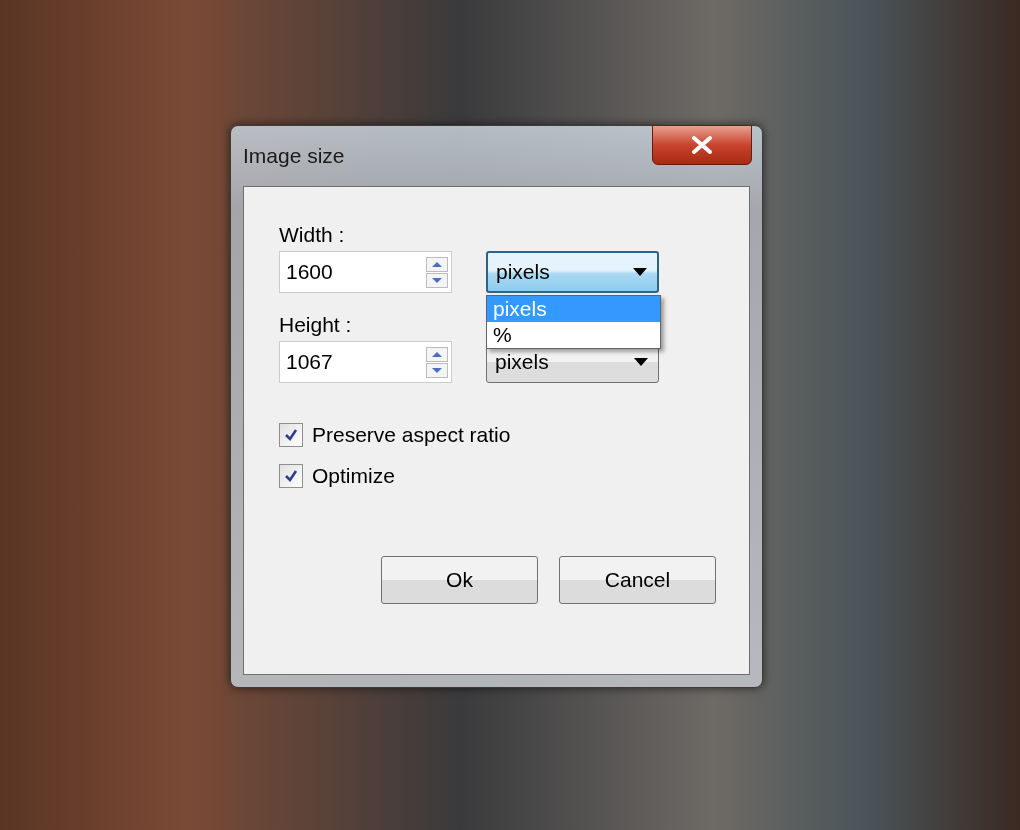 Image resolution: width=1020 pixels, height=830 pixels. What do you see at coordinates (365, 362) in the screenshot?
I see `number-field: 1067` at bounding box center [365, 362].